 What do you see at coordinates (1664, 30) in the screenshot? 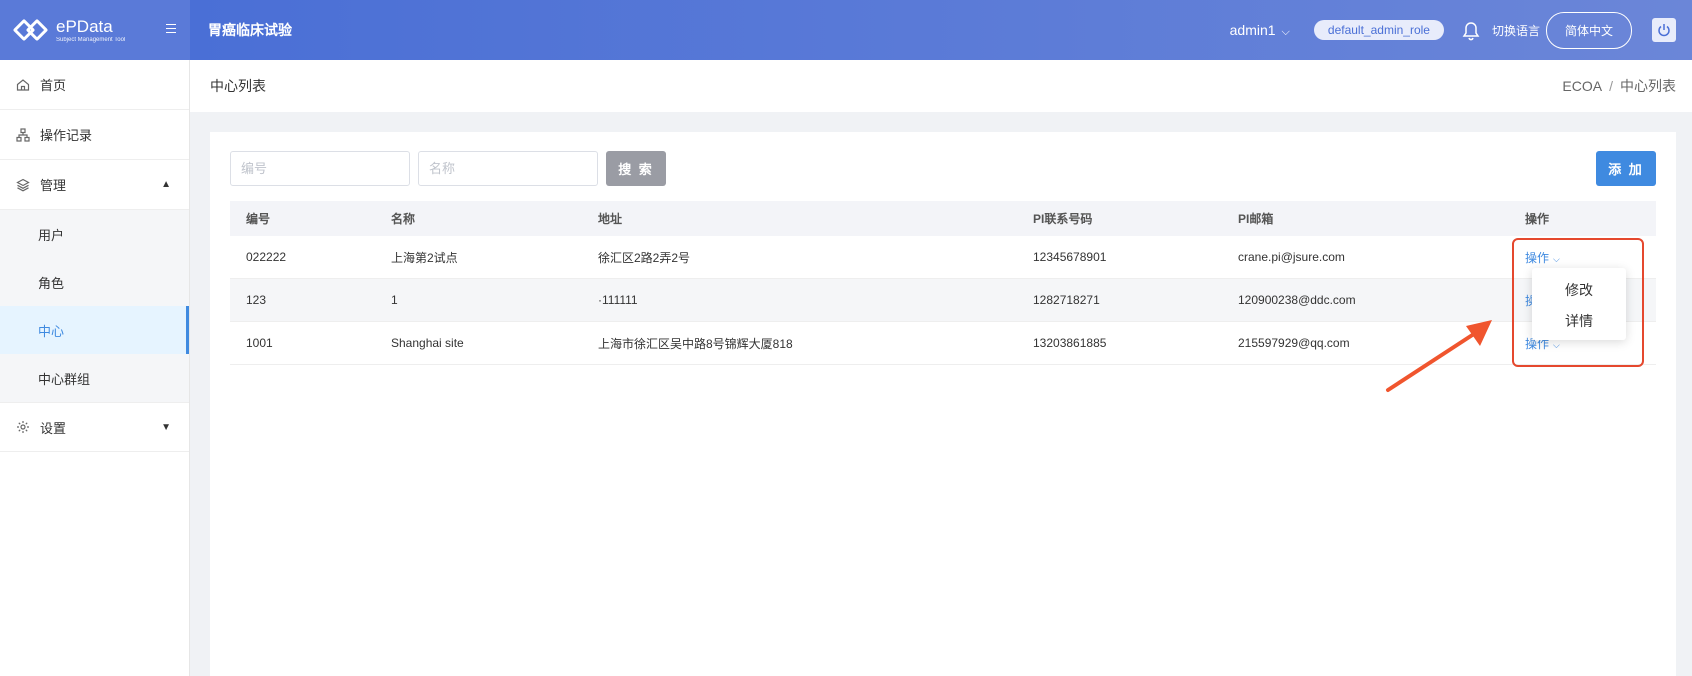
I see `power-icon` at bounding box center [1664, 30].